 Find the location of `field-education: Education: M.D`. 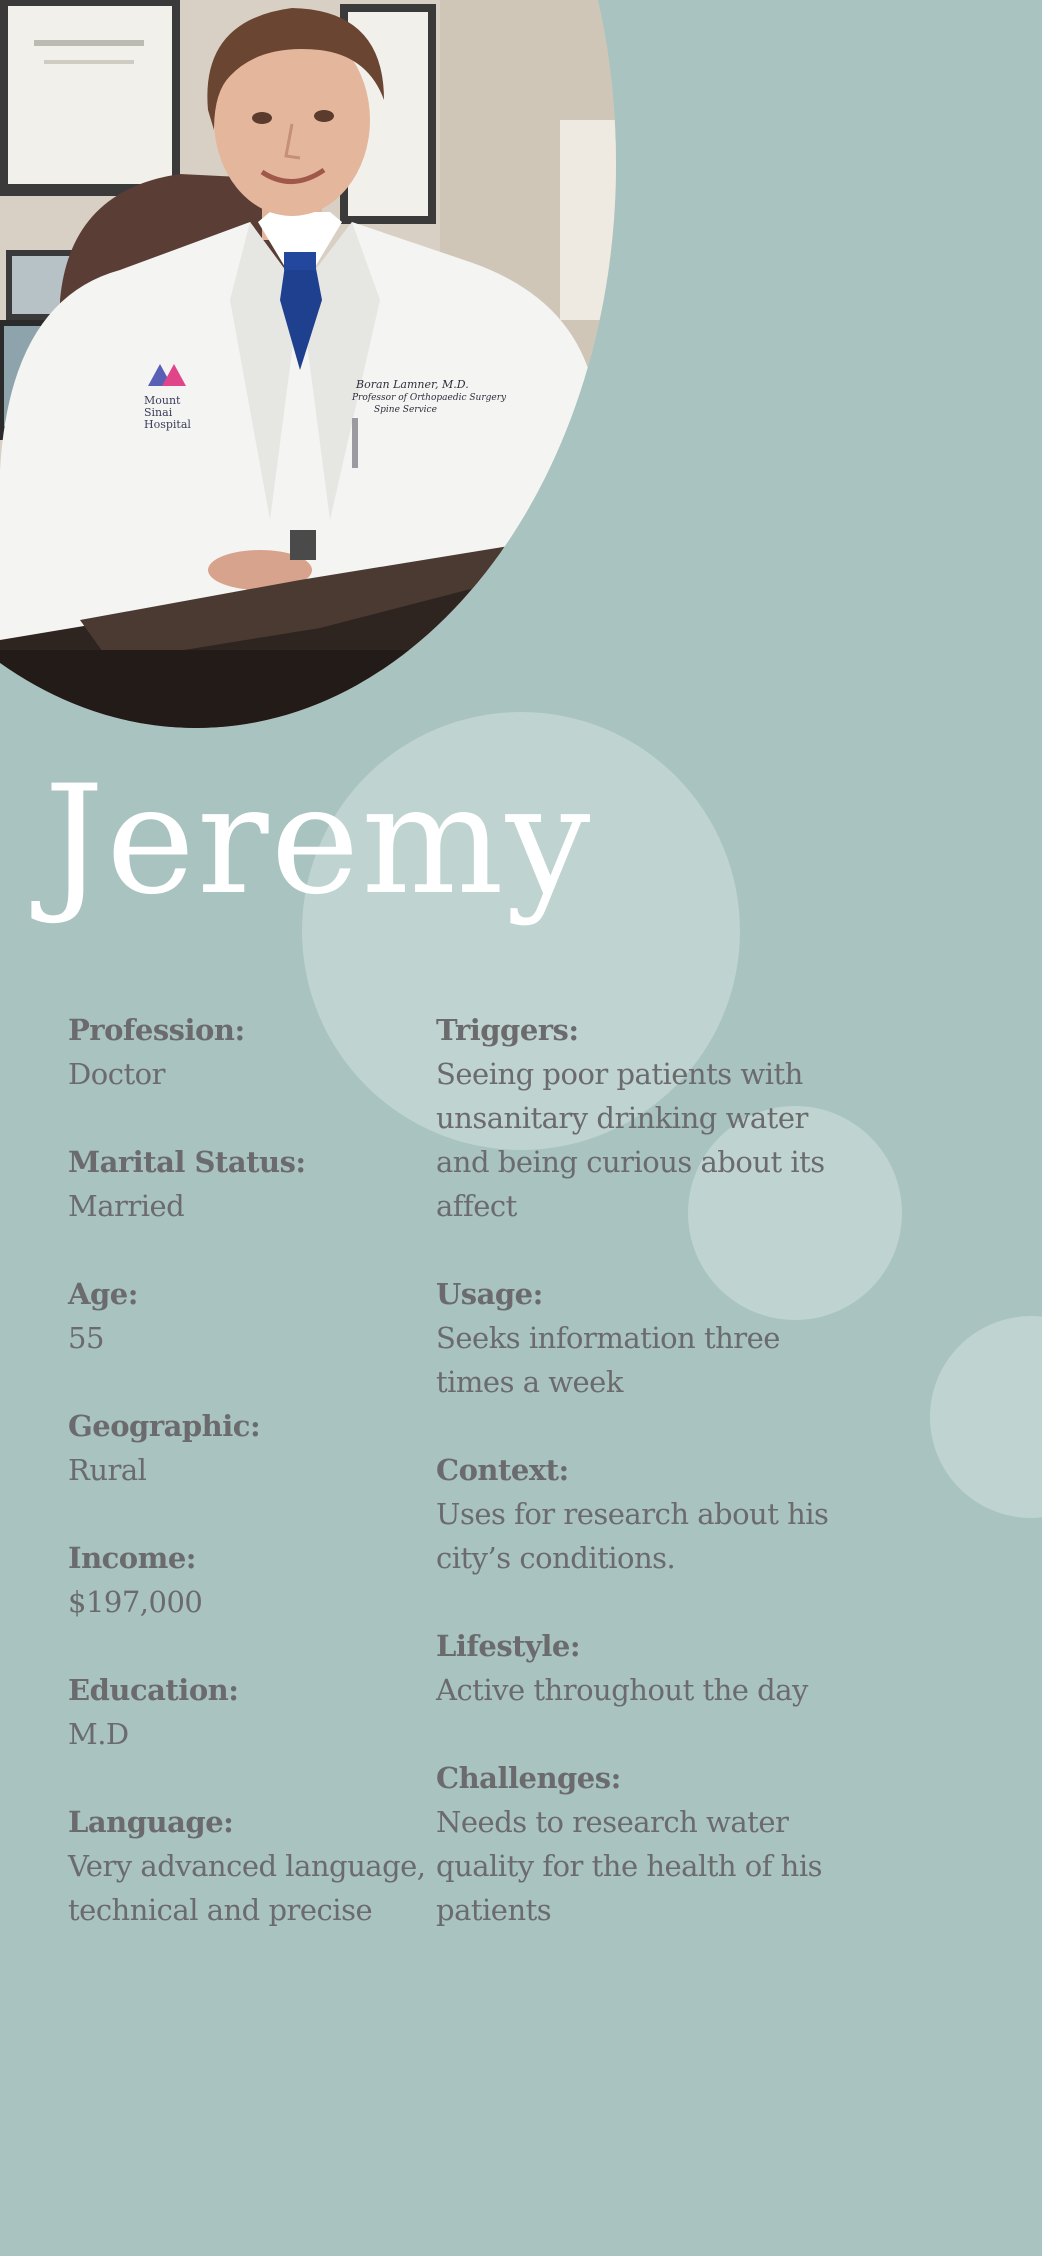

field-education: Education: M.D is located at coordinates (248, 1712).